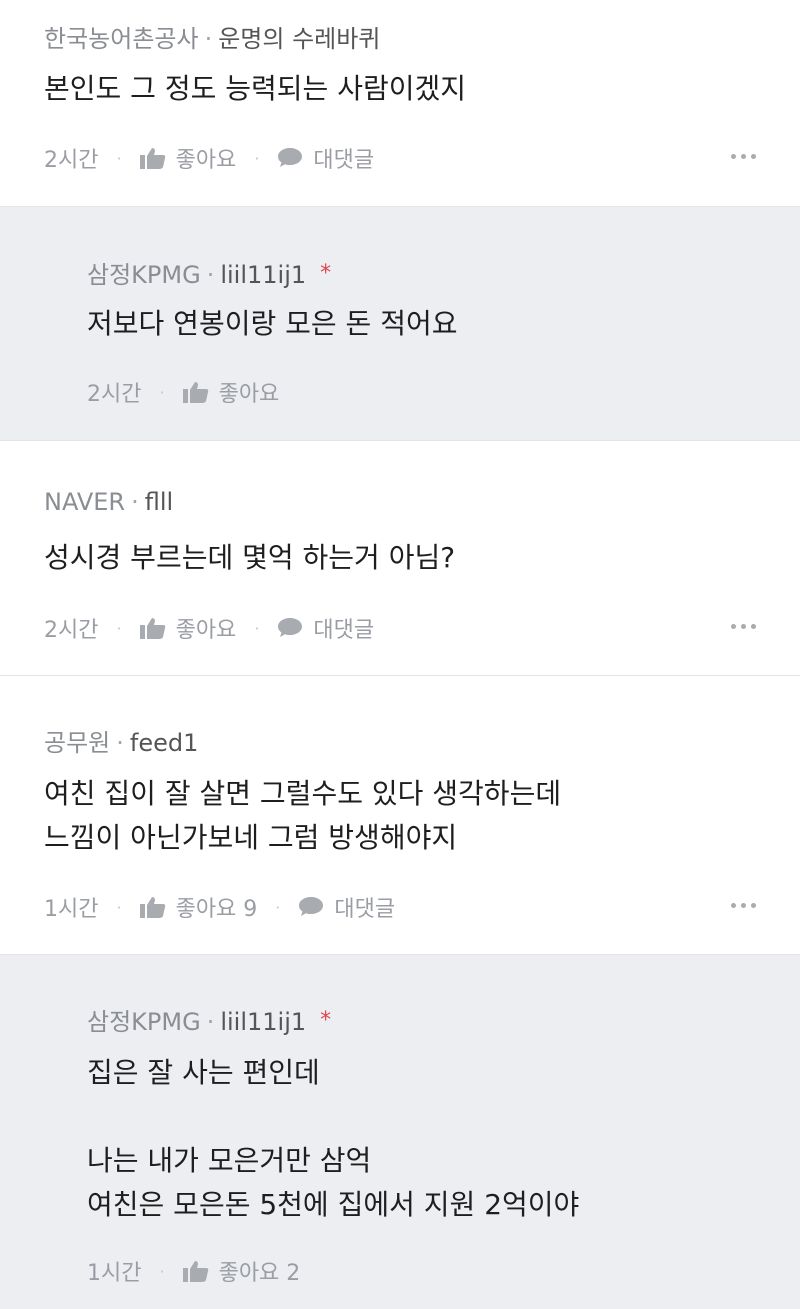 The width and height of the screenshot is (800, 1309). What do you see at coordinates (121, 39) in the screenshot?
I see `comment-org: 한국농어촌공사` at bounding box center [121, 39].